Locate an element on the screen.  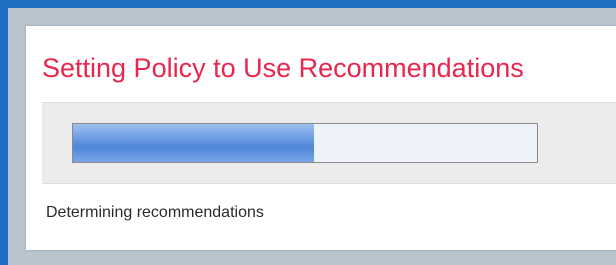
progress-bar-fill is located at coordinates (194, 143).